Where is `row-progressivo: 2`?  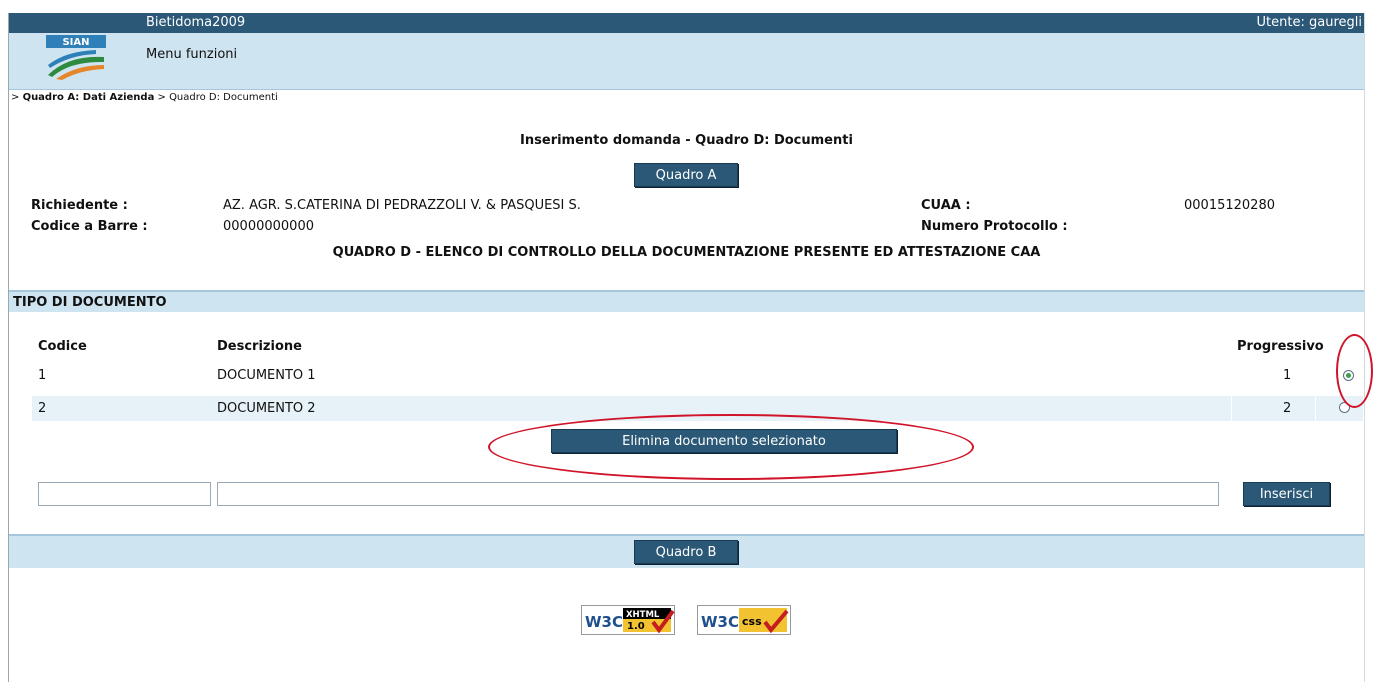 row-progressivo: 2 is located at coordinates (1287, 408).